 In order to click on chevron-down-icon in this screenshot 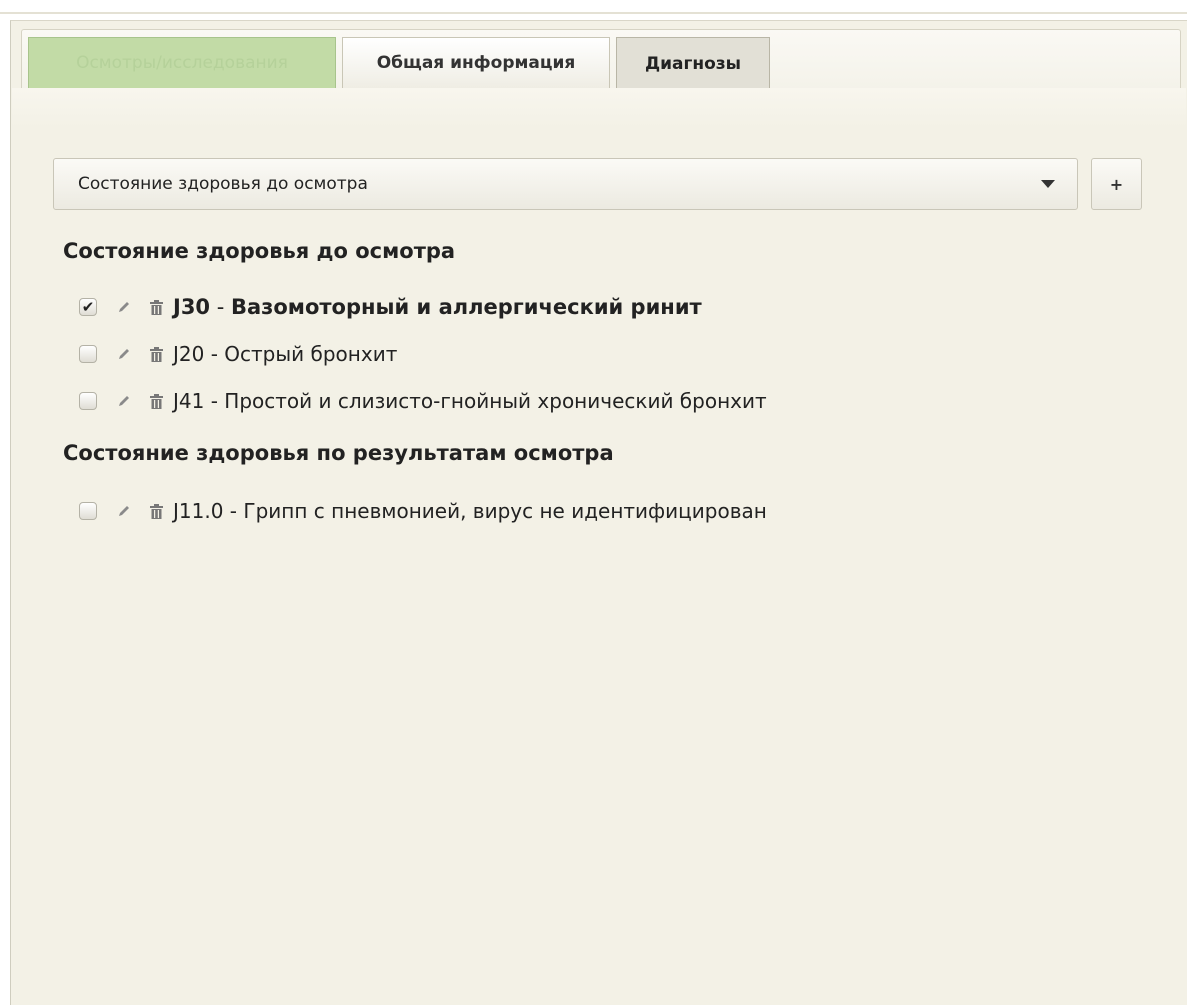, I will do `click(1048, 184)`.